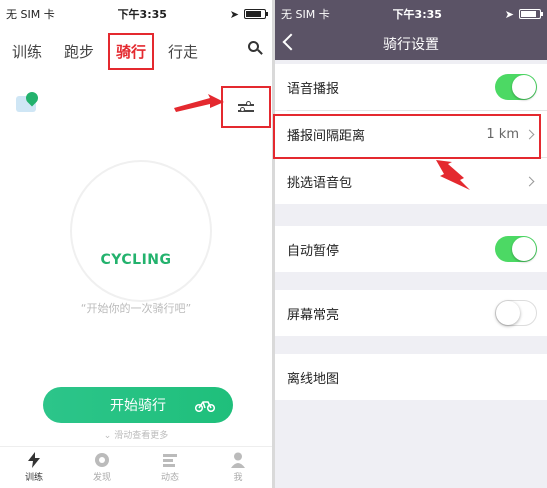 Image resolution: width=547 pixels, height=488 pixels. What do you see at coordinates (313, 251) in the screenshot?
I see `row-label: 自动暂停` at bounding box center [313, 251].